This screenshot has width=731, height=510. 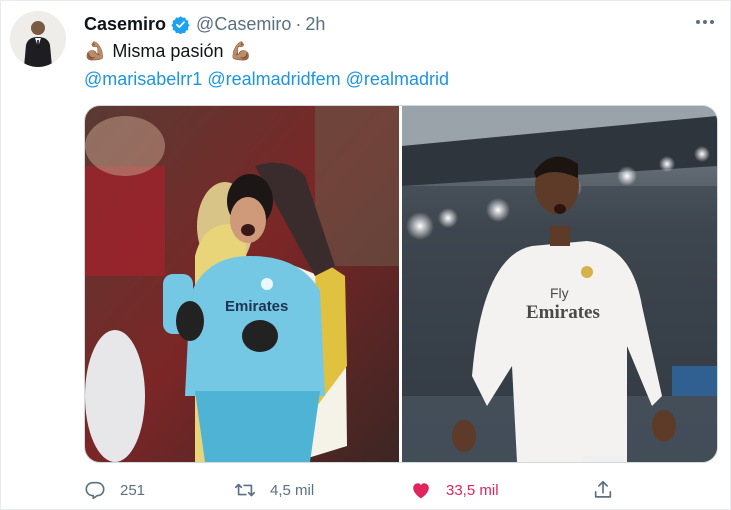 What do you see at coordinates (95, 490) in the screenshot?
I see `reply-icon` at bounding box center [95, 490].